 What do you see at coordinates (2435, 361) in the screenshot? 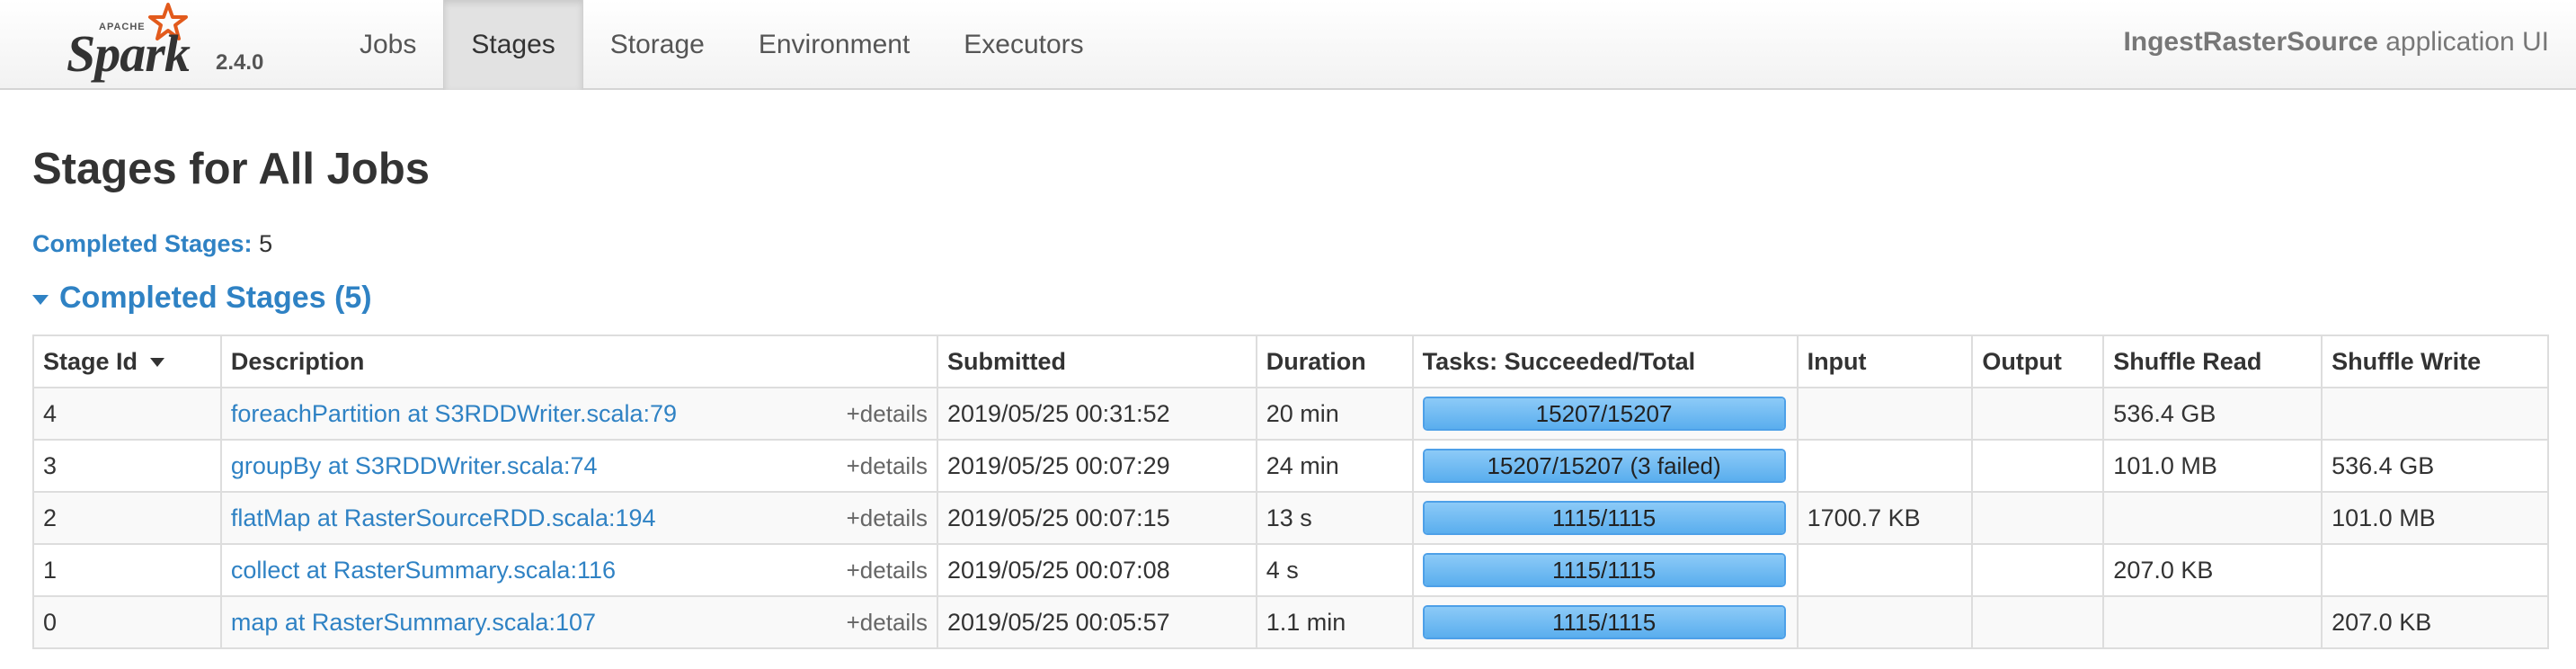
I see `col-shuffle-write: Shuffle Write` at bounding box center [2435, 361].